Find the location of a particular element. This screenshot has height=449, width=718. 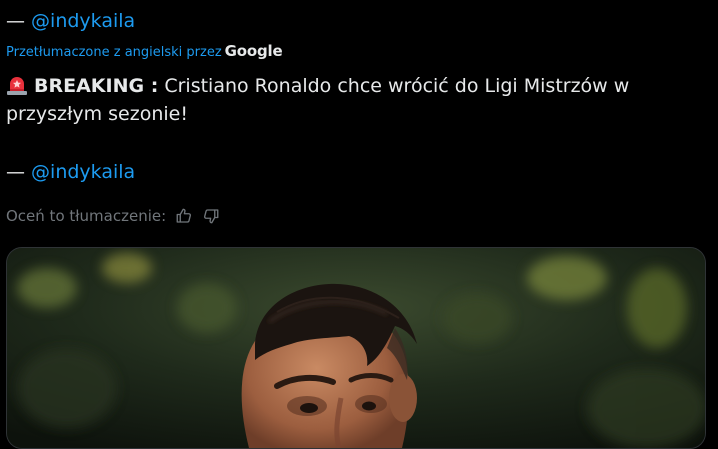

police-light-icon is located at coordinates (17, 86).